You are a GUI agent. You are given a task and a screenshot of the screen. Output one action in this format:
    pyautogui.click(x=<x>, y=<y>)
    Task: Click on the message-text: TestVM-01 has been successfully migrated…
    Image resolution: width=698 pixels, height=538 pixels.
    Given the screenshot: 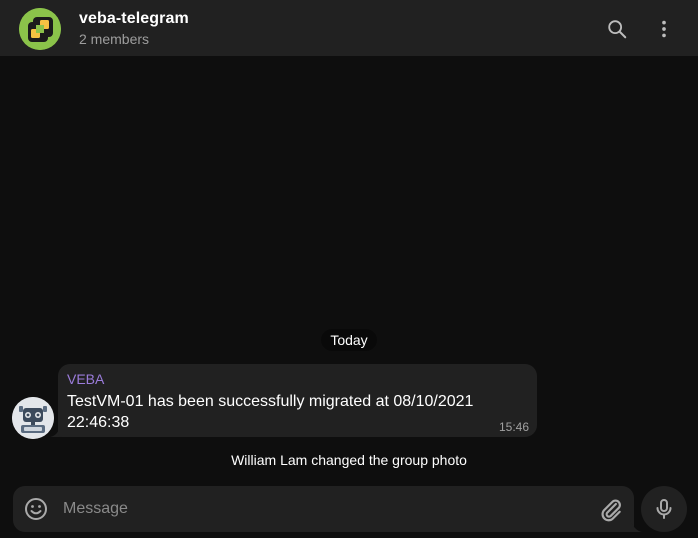 What is the action you would take?
    pyautogui.click(x=270, y=412)
    